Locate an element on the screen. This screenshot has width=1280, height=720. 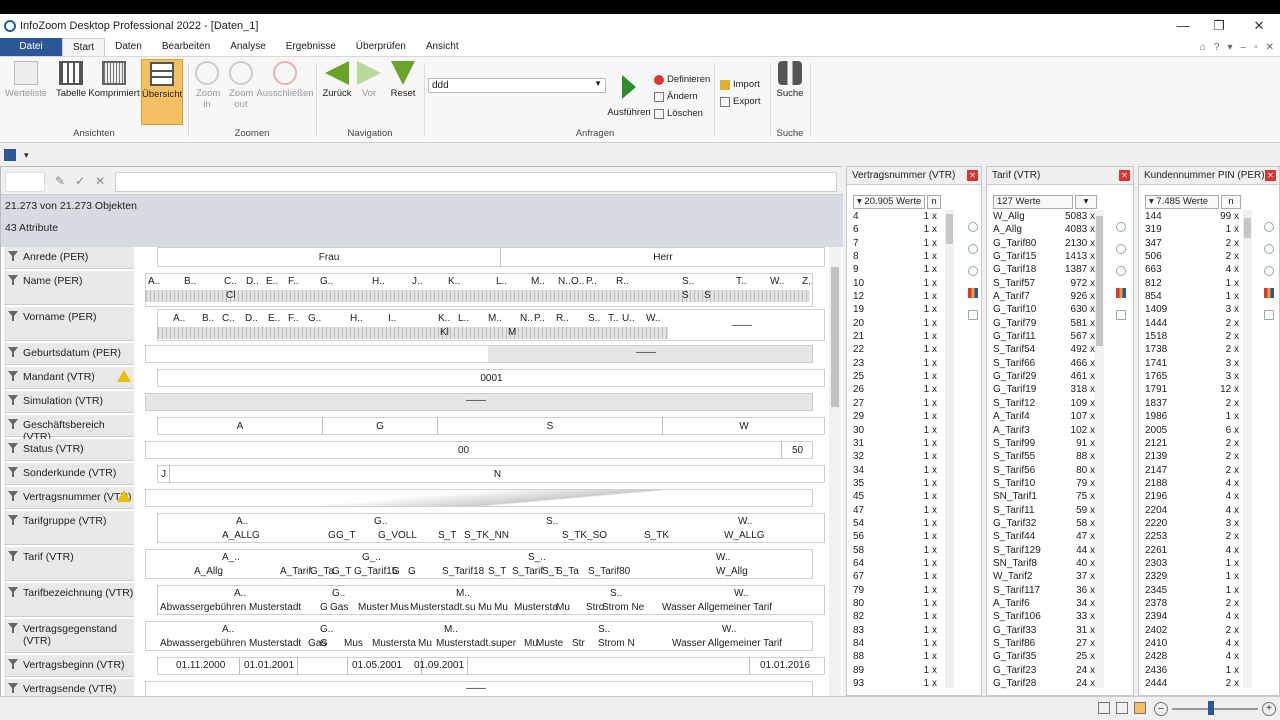
panel-scrollbar is located at coordinates (1099, 449).